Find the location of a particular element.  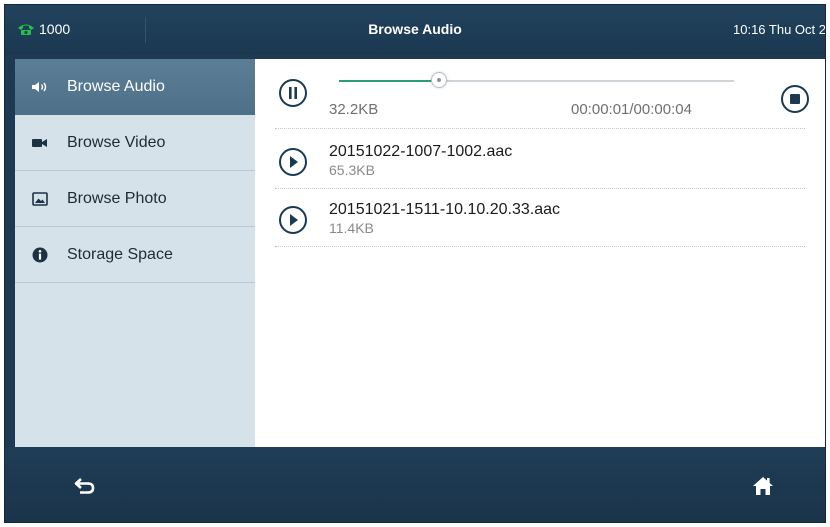

sidebar-item-browse-photo: Browse Photo is located at coordinates (135, 199).